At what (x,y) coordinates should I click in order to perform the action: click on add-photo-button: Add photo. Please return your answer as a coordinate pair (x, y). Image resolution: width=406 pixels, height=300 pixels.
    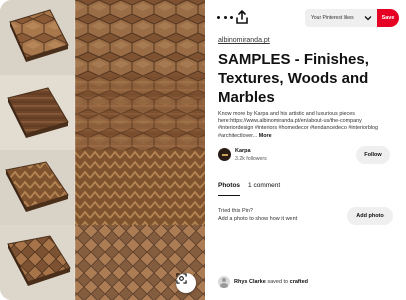
    Looking at the image, I should click on (370, 216).